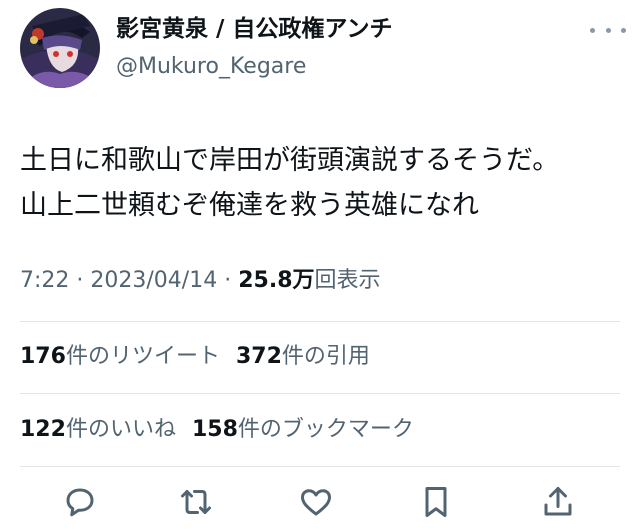  What do you see at coordinates (276, 280) in the screenshot?
I see `views-count: 25.8万` at bounding box center [276, 280].